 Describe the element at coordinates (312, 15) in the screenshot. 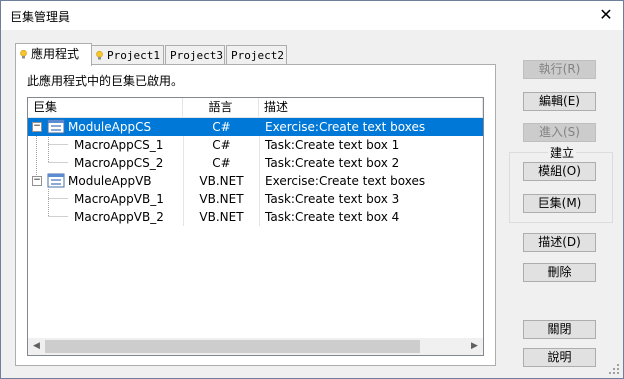

I see `title-bar: 巨集管理員 ✕` at that location.